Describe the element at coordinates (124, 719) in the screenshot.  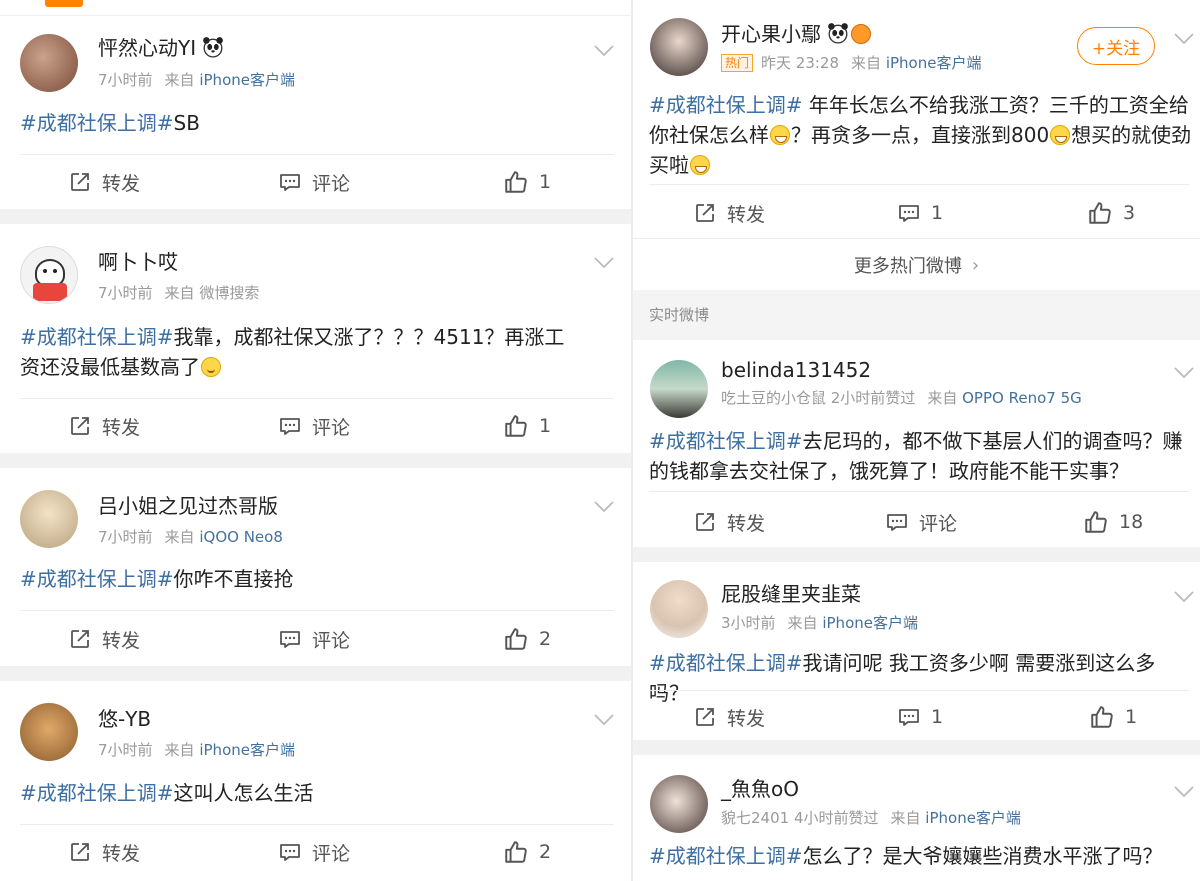
I see `user-name: 悠-YB` at that location.